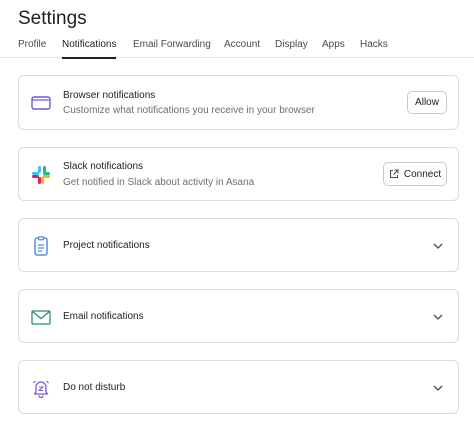  Describe the element at coordinates (374, 48) in the screenshot. I see `tab-hacks: Hacks` at that location.